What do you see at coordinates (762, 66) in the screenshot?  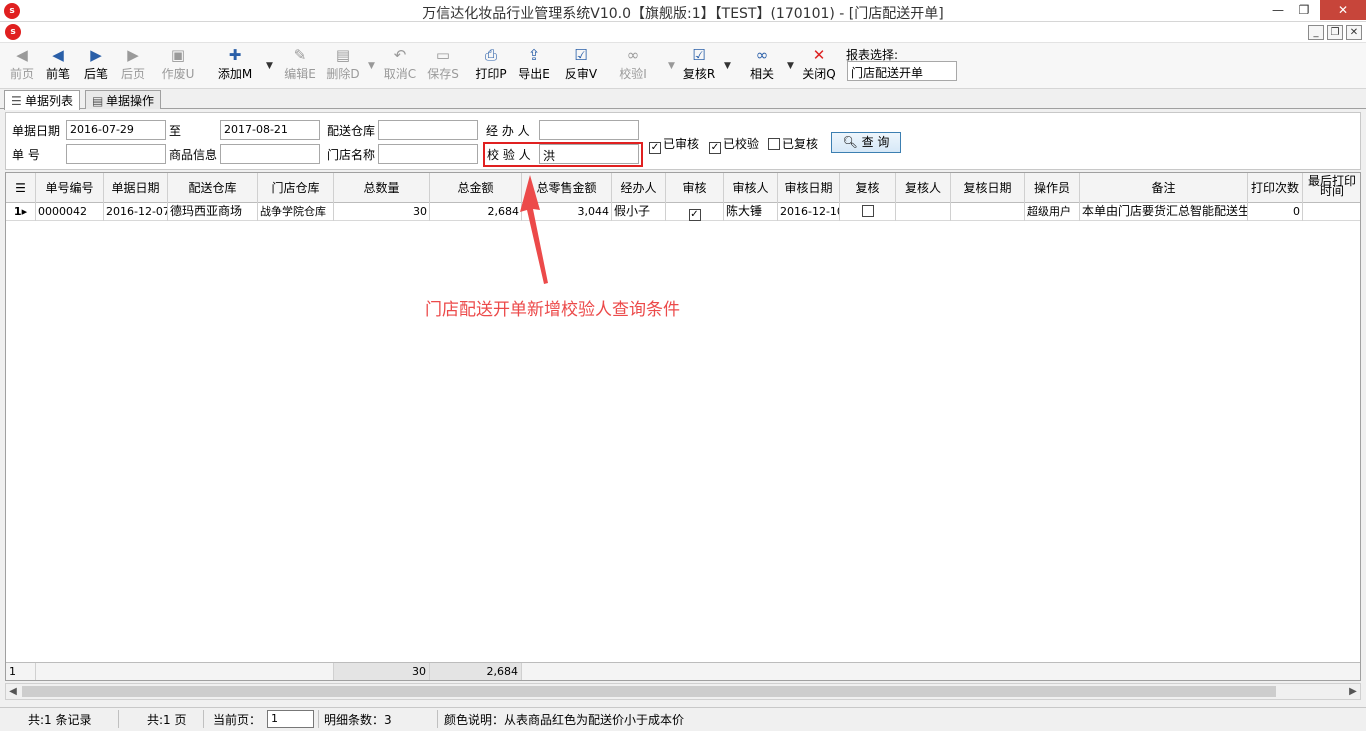 I see `related-button: ∞ 相关` at bounding box center [762, 66].